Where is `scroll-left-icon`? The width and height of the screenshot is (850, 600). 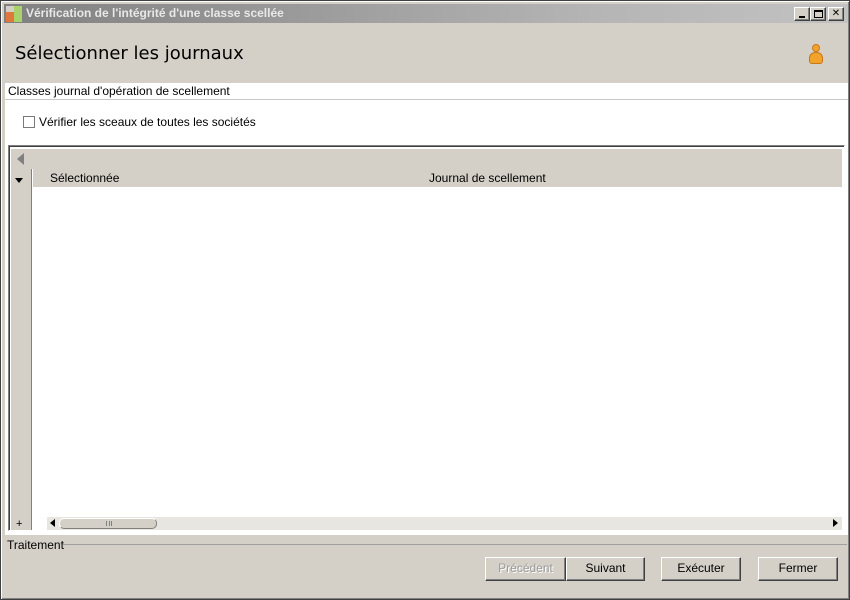 scroll-left-icon is located at coordinates (52, 523).